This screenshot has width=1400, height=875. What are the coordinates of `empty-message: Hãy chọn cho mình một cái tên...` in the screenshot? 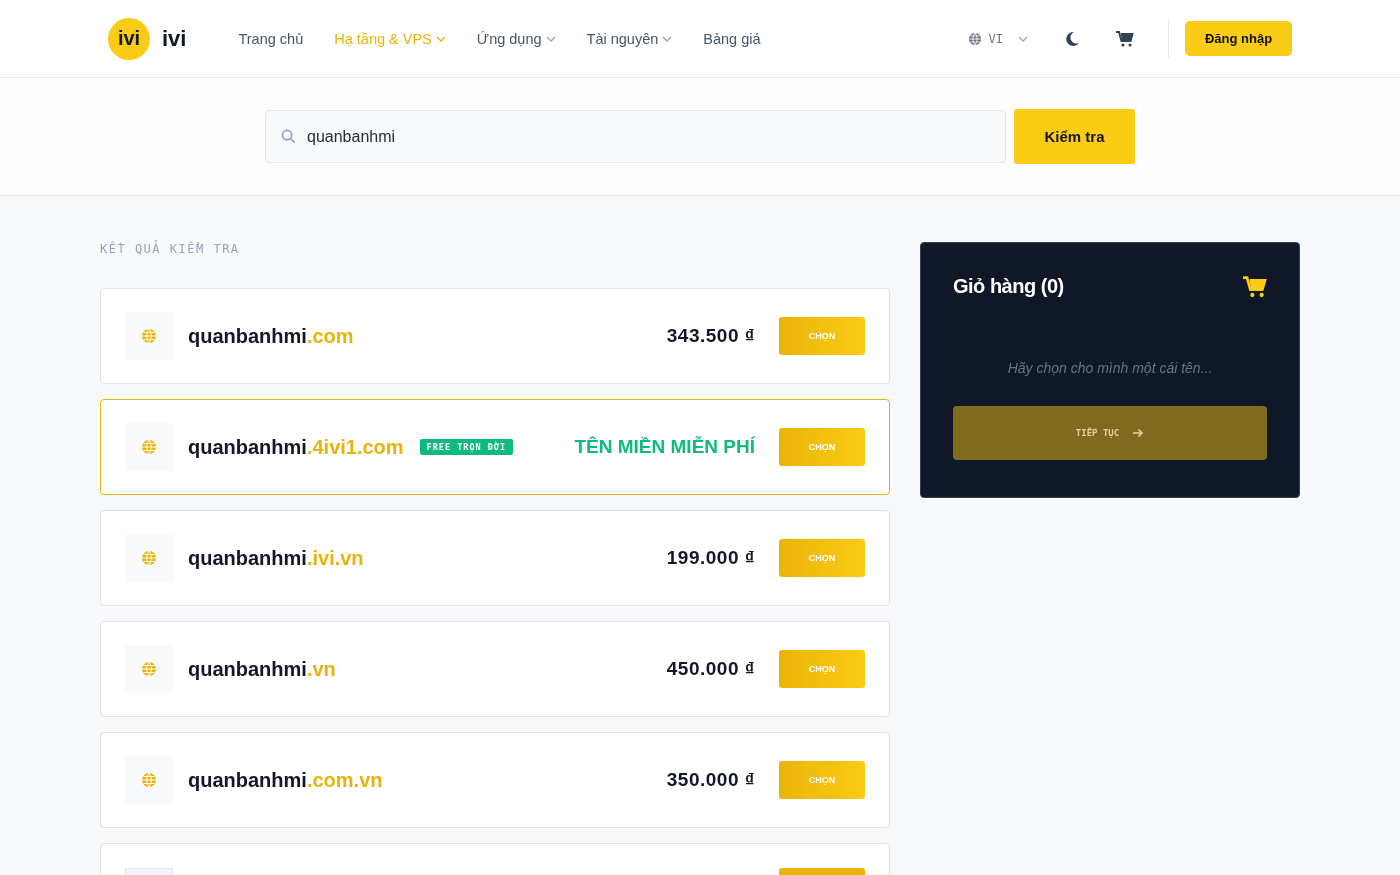 It's located at (1110, 368).